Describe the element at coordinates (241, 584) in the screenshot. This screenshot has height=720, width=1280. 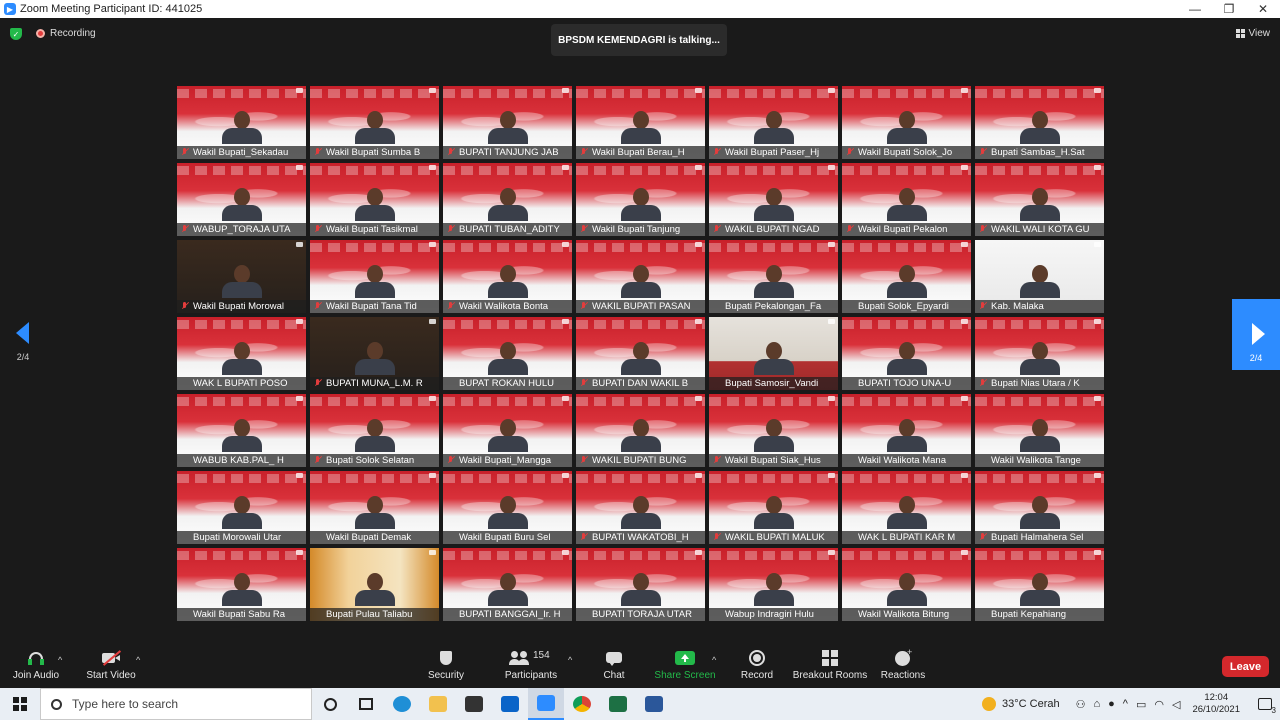
I see `participant-video-tile: Wakil Bupati Sabu Ra` at that location.